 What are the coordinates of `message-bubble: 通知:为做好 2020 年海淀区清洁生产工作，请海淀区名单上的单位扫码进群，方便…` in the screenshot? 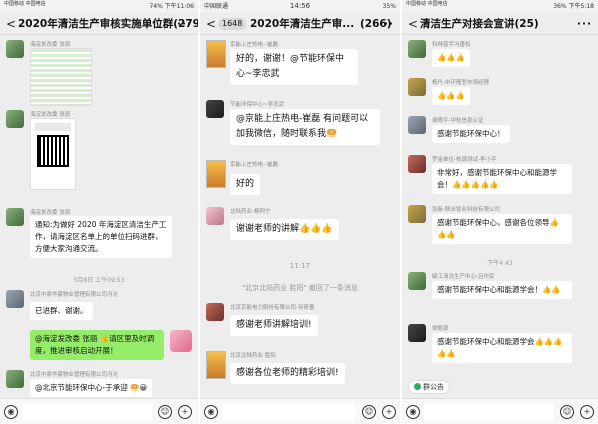 It's located at (101, 237).